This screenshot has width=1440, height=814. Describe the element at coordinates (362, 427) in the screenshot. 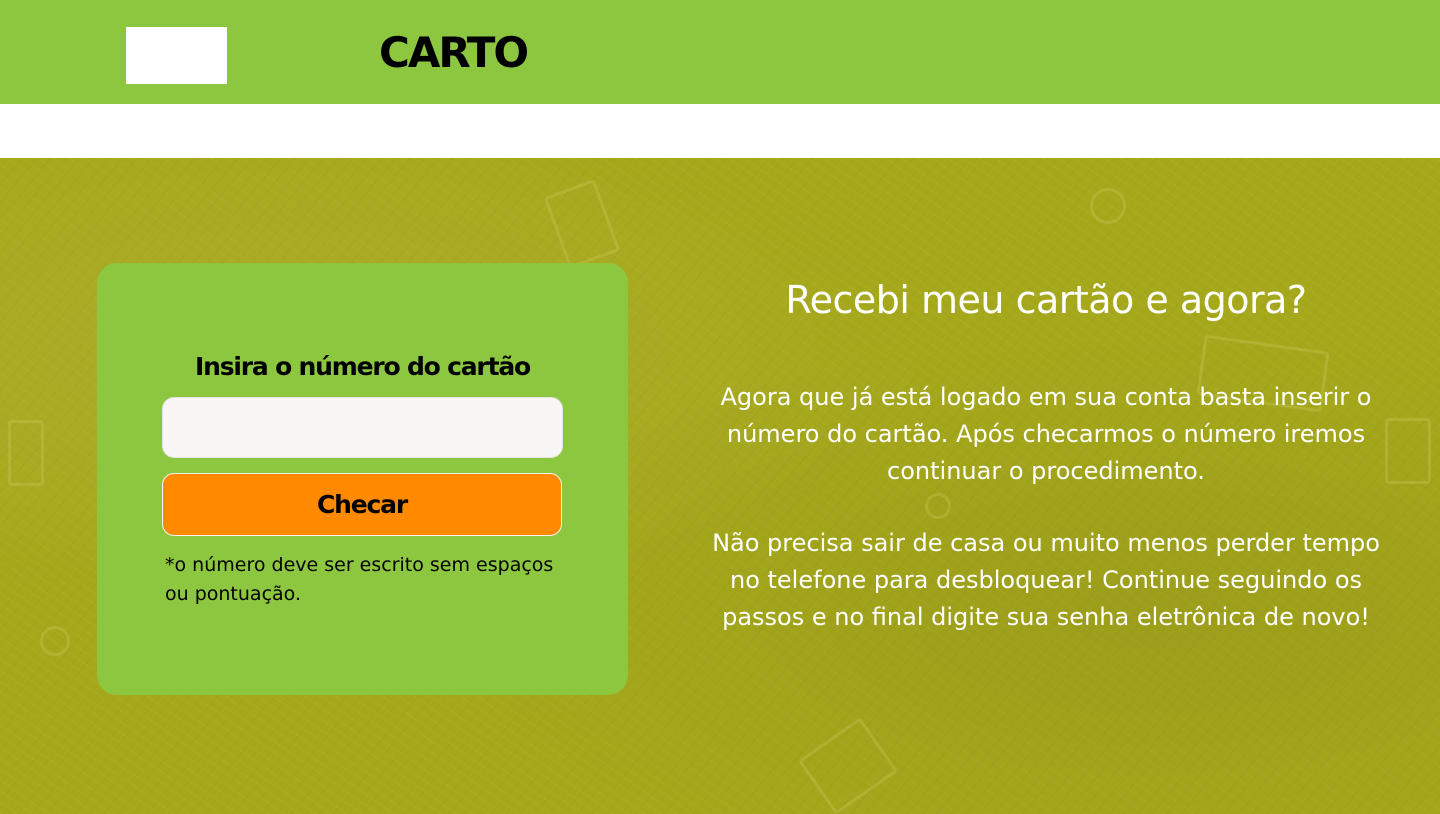

I see `card-number-input` at that location.